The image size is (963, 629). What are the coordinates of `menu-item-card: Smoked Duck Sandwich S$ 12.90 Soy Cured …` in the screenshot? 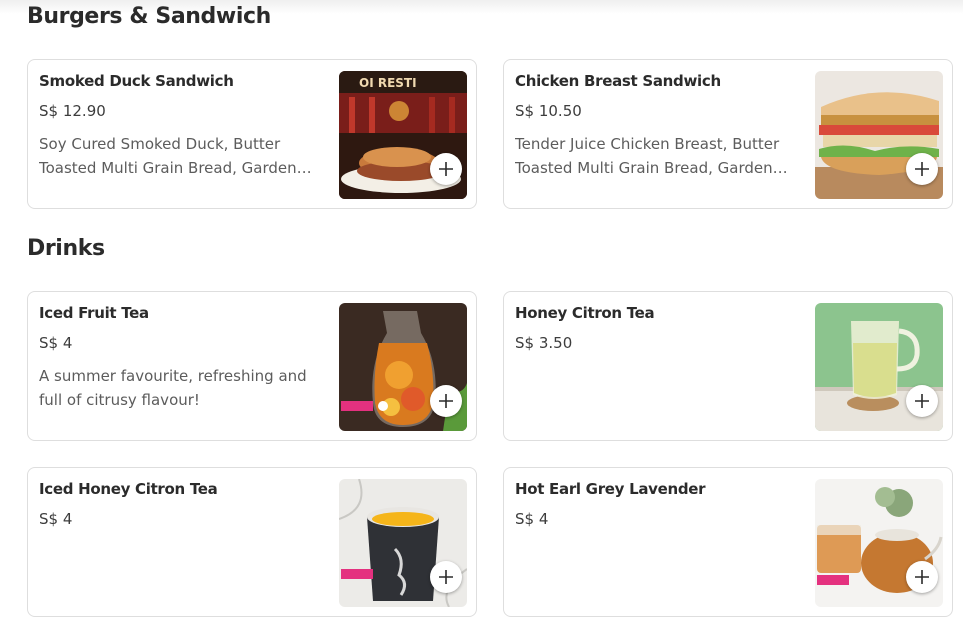 It's located at (252, 134).